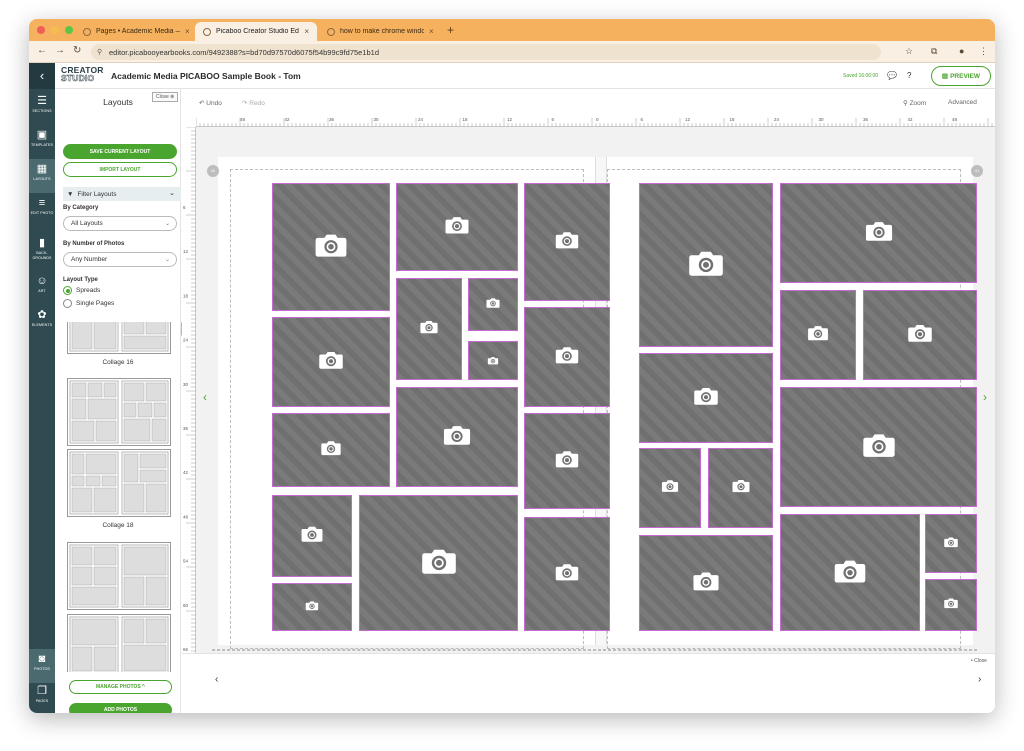 The image size is (1024, 751). Describe the element at coordinates (979, 661) in the screenshot. I see `strip-close-button: • Close` at that location.